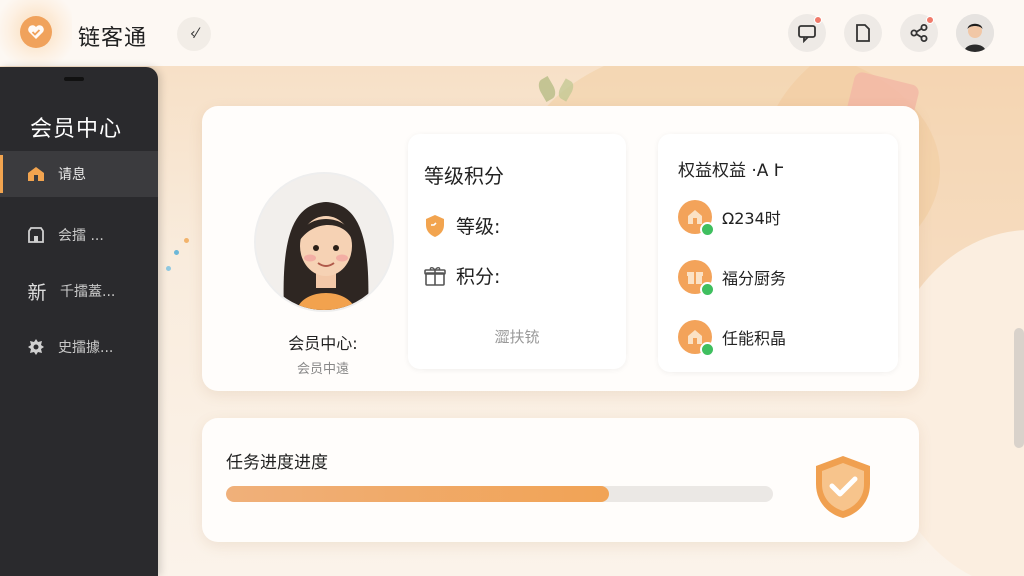  What do you see at coordinates (277, 463) in the screenshot?
I see `task-title: 任务进度进度` at bounding box center [277, 463].